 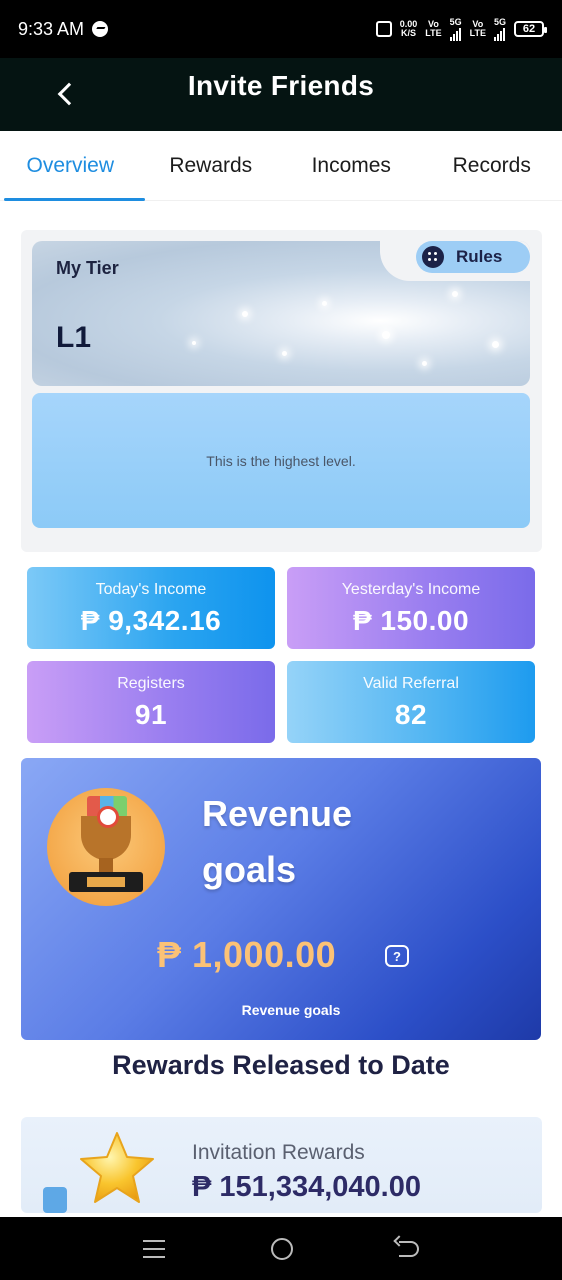 What do you see at coordinates (409, 1248) in the screenshot?
I see `back-nav-icon` at bounding box center [409, 1248].